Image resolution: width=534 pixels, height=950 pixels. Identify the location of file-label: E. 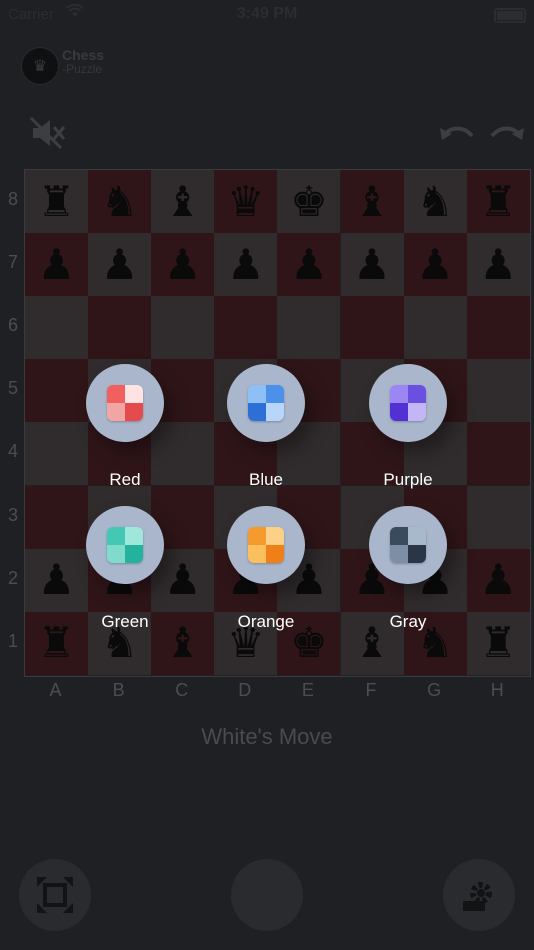
(307, 690).